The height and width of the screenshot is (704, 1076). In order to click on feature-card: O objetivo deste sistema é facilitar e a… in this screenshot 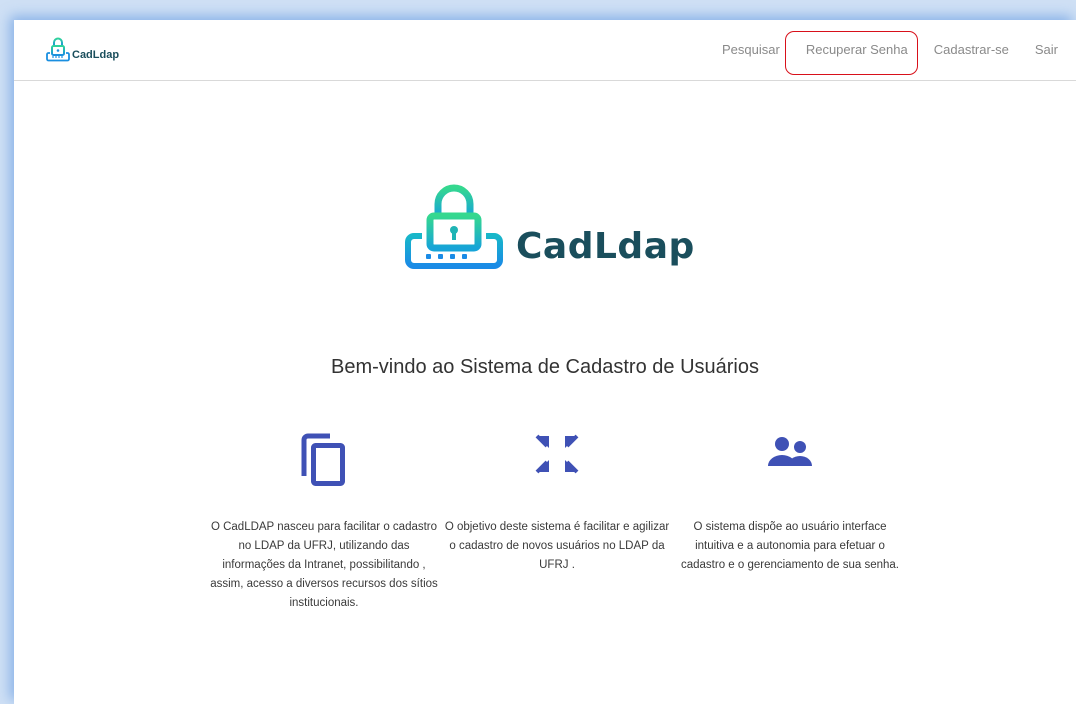, I will do `click(557, 503)`.